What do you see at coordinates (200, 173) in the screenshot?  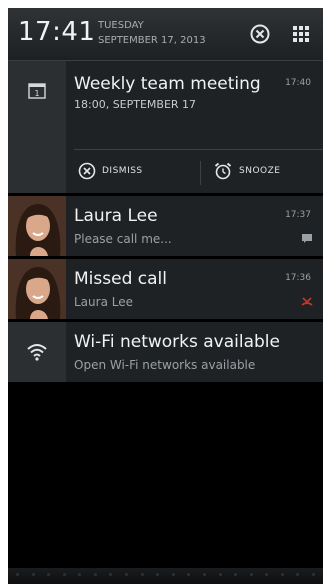 I see `button-separator` at bounding box center [200, 173].